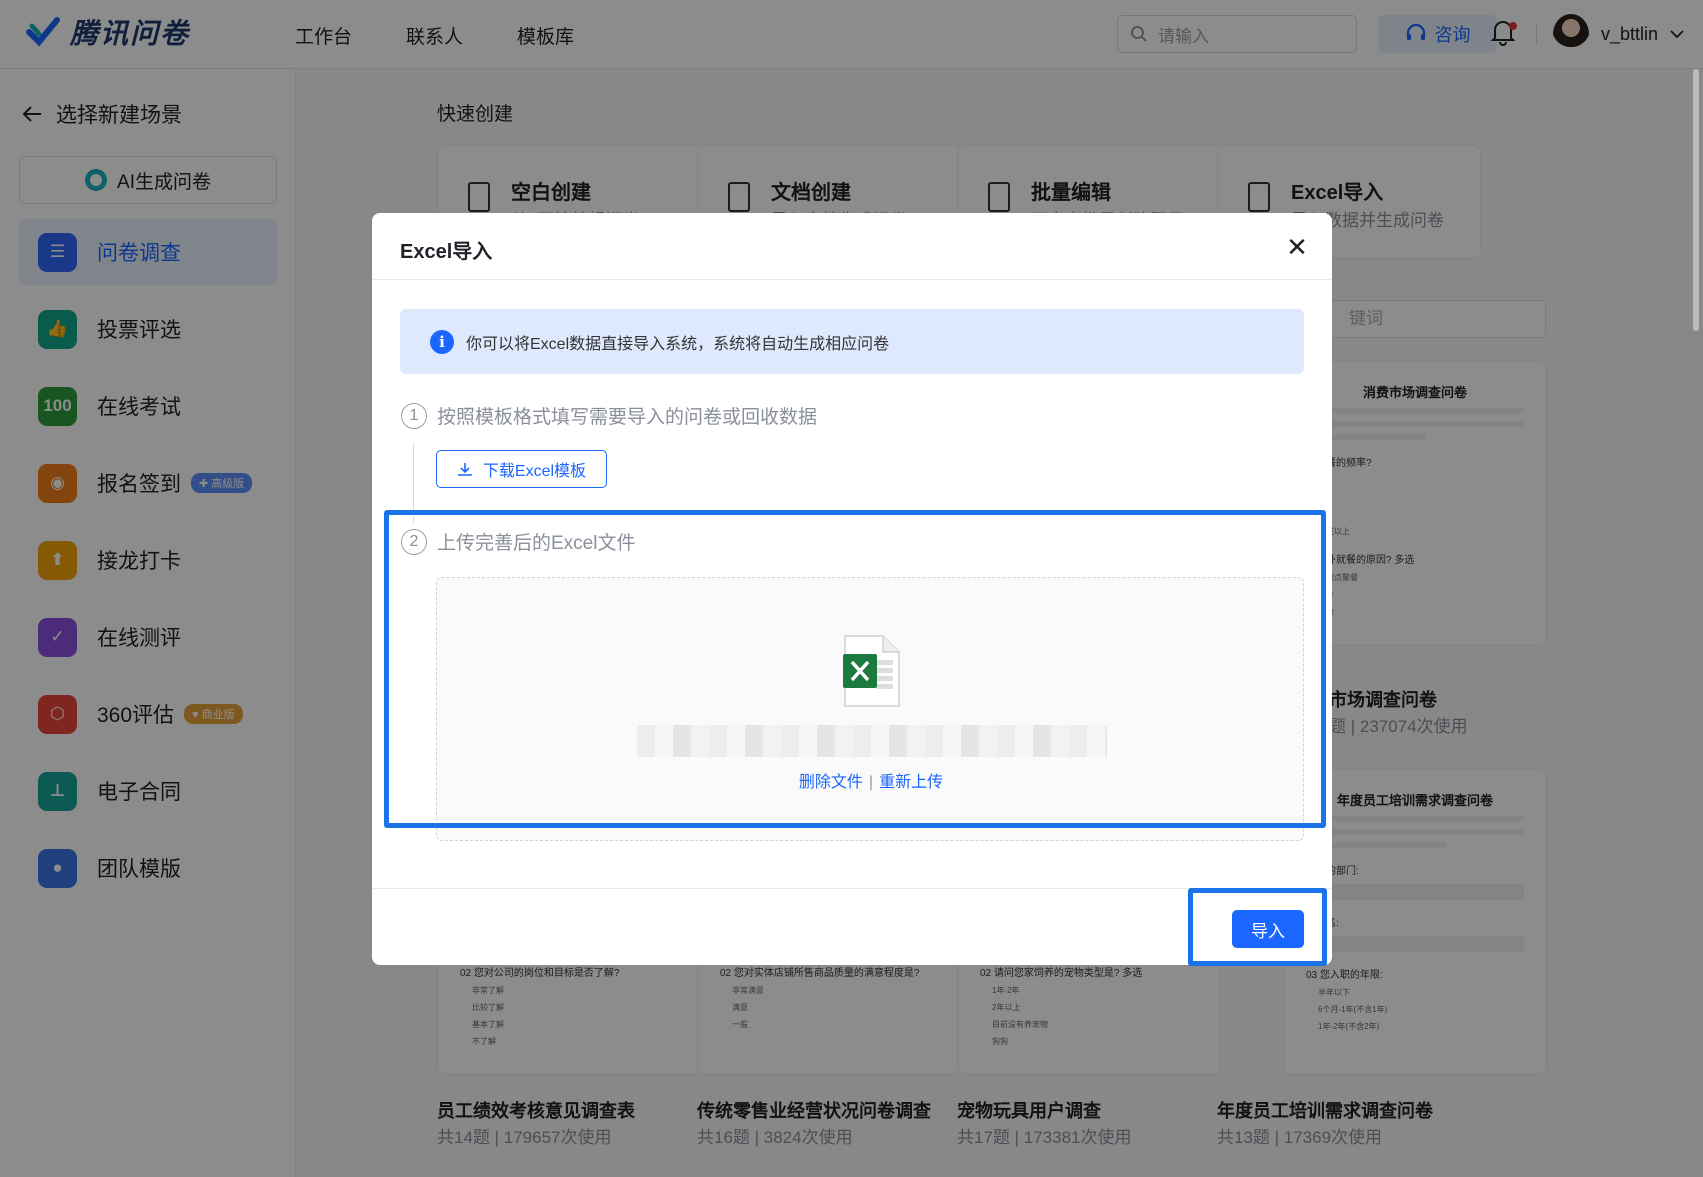 The height and width of the screenshot is (1177, 1703). Describe the element at coordinates (534, 471) in the screenshot. I see `download-label: 下载Excel模板` at that location.